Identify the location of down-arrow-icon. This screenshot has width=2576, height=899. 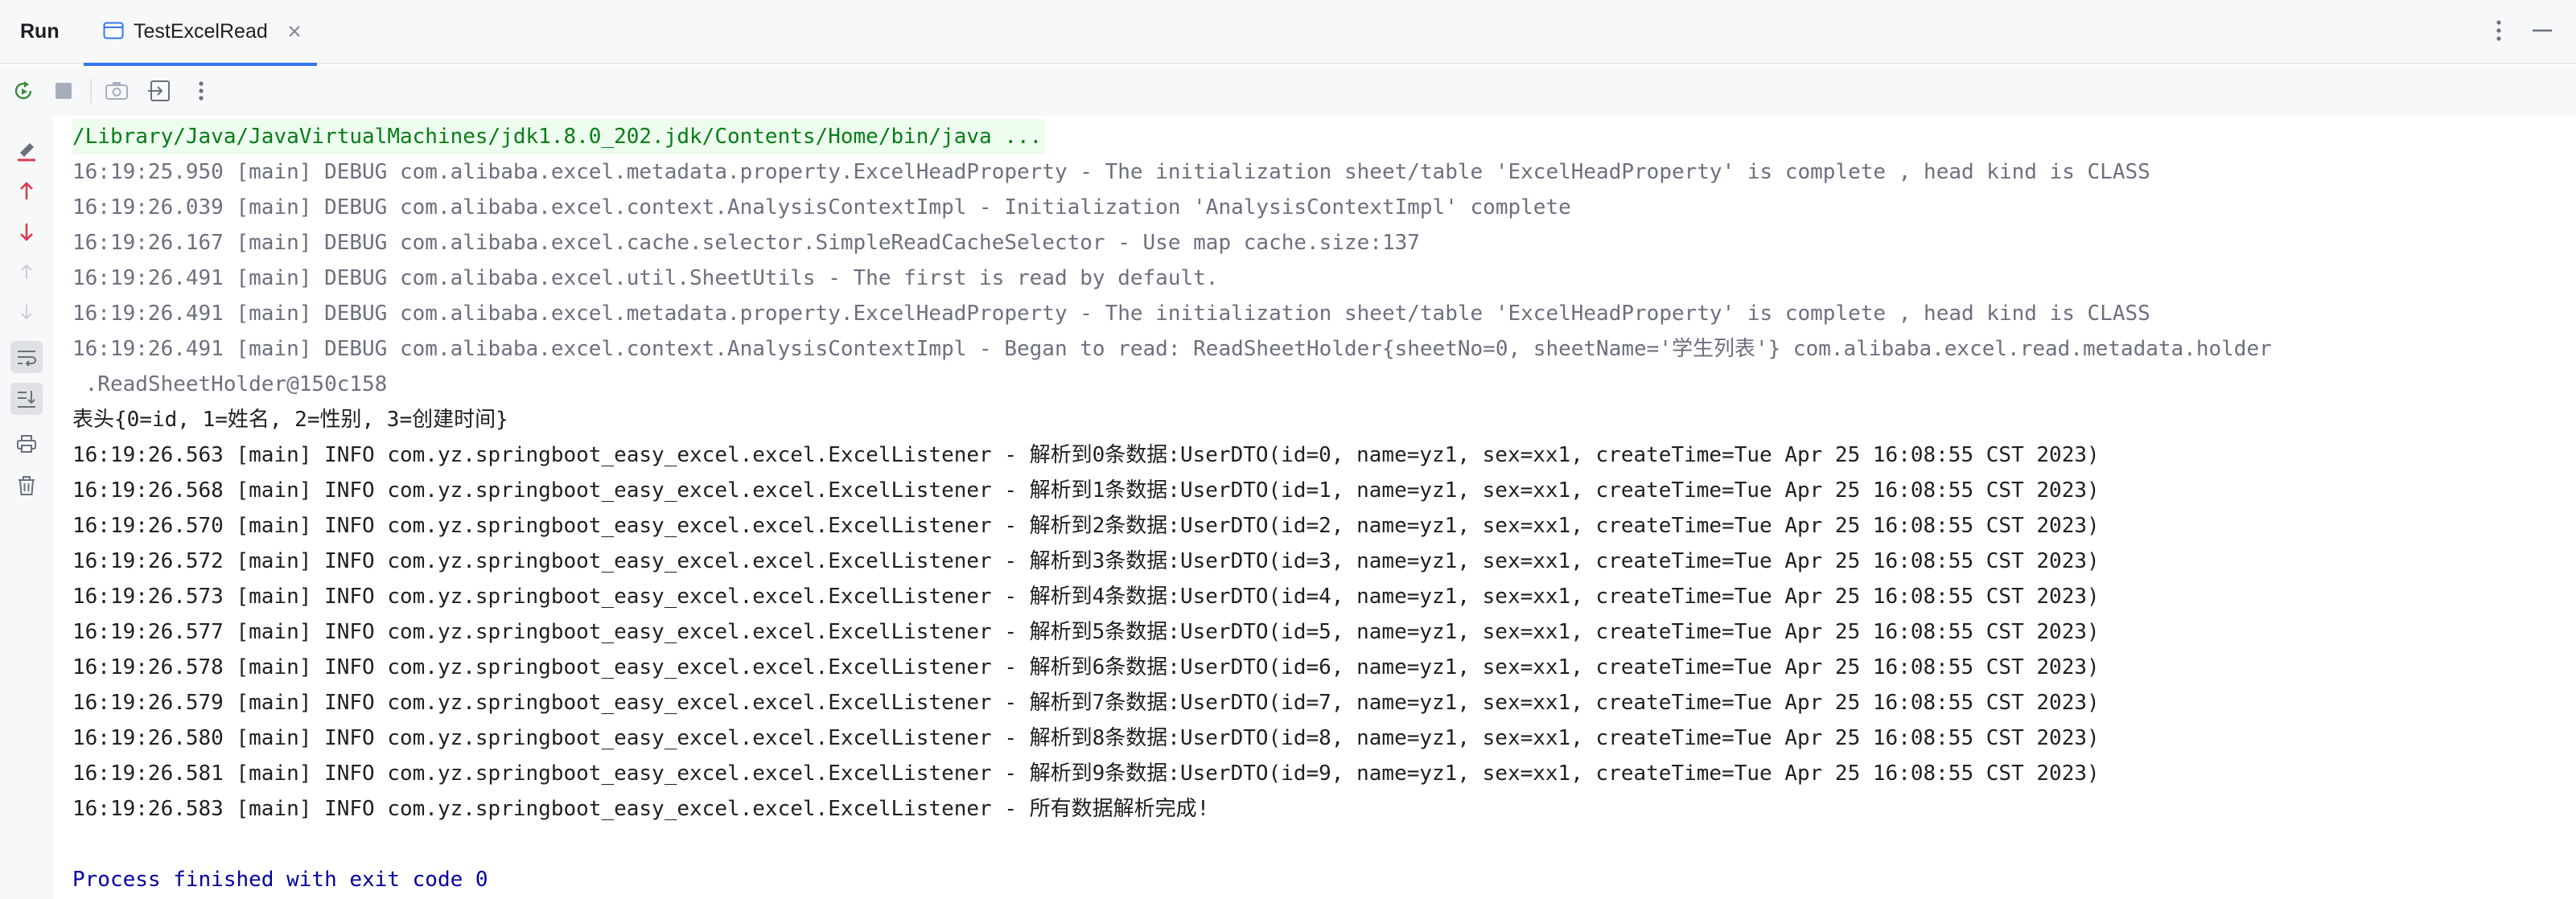
(26, 232).